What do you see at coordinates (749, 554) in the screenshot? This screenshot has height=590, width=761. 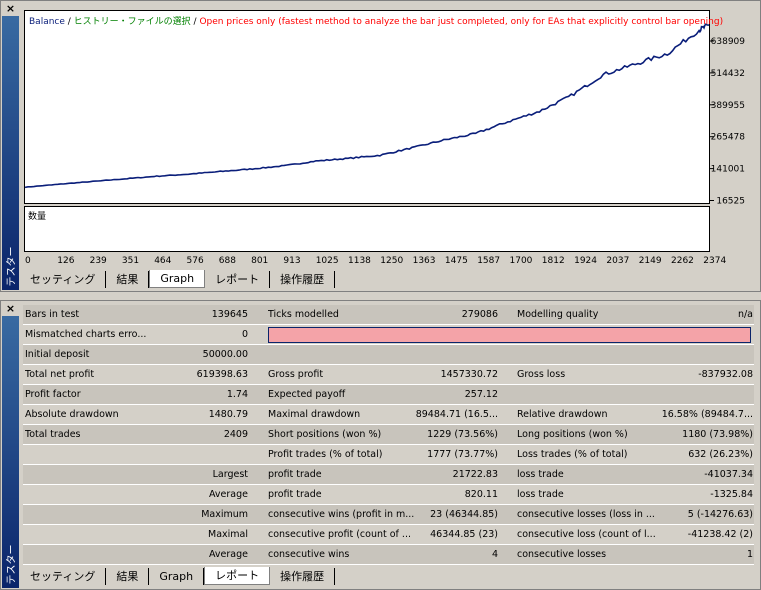 I see `table-cell: 1` at bounding box center [749, 554].